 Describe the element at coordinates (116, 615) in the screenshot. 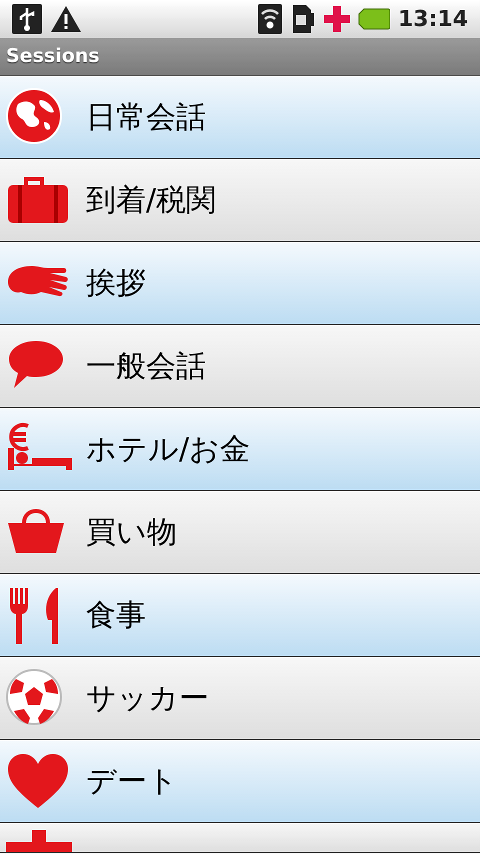

I see `session-label: 食事` at that location.